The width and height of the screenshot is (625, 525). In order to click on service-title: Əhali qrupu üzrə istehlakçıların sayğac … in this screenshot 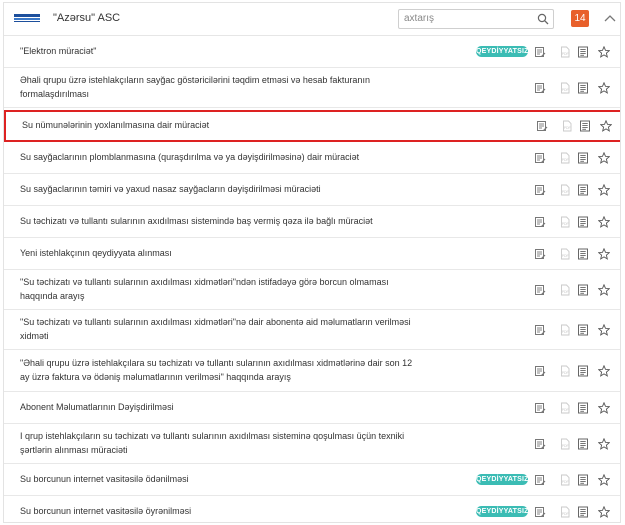, I will do `click(220, 87)`.